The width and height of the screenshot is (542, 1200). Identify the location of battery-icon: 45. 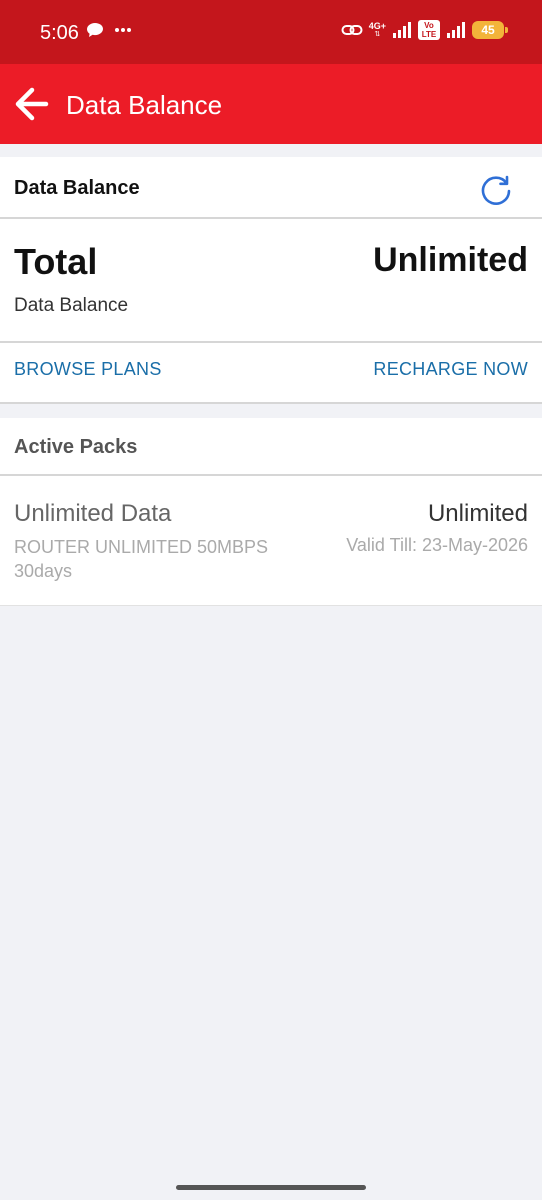
(490, 30).